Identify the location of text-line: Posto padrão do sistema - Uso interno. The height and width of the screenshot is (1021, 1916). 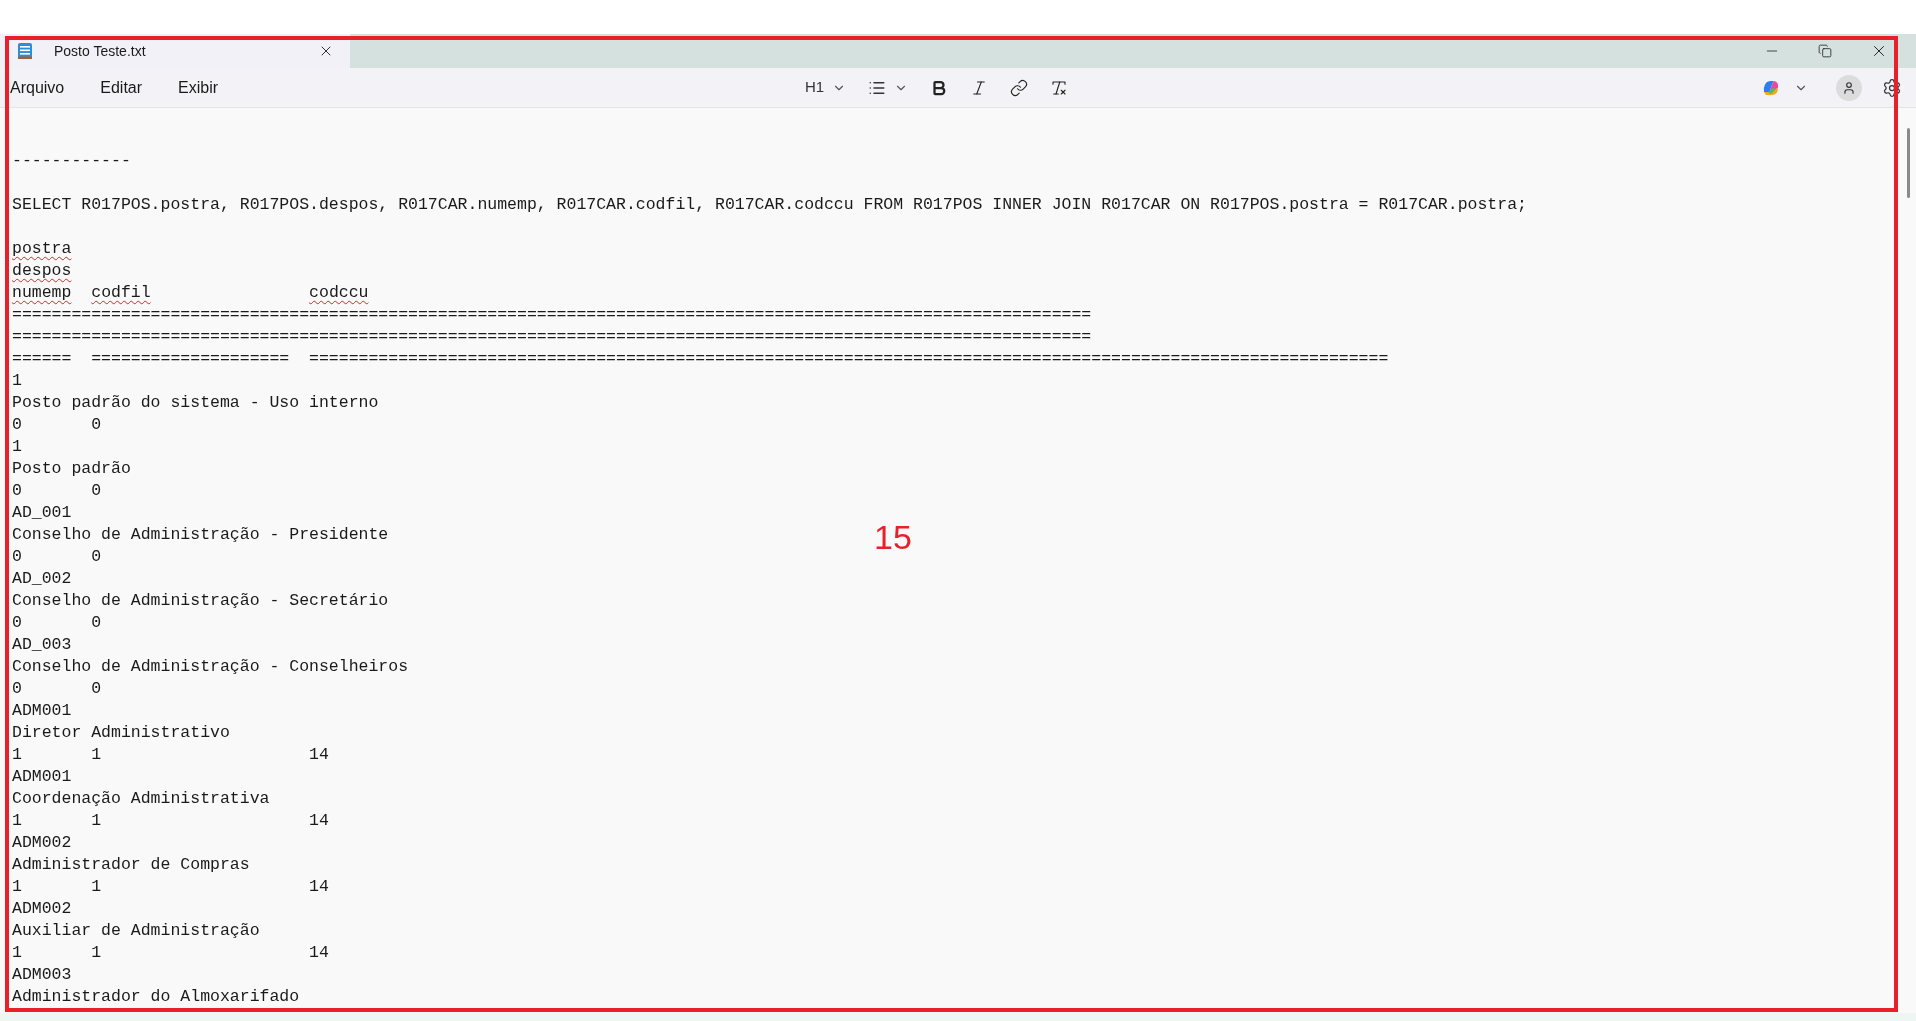
(195, 403).